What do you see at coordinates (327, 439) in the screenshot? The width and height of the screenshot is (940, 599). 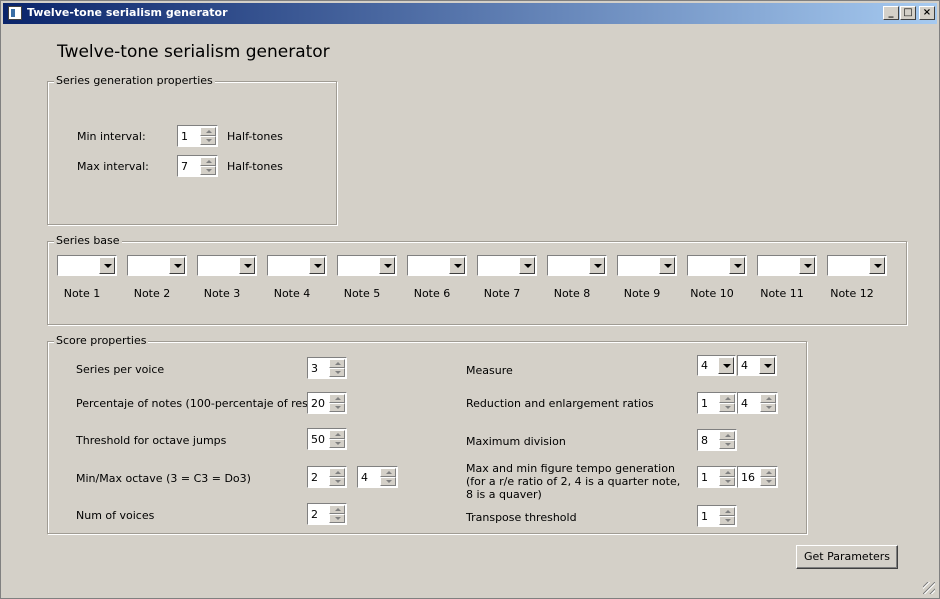 I see `threshold-octave-spinbox: 50` at bounding box center [327, 439].